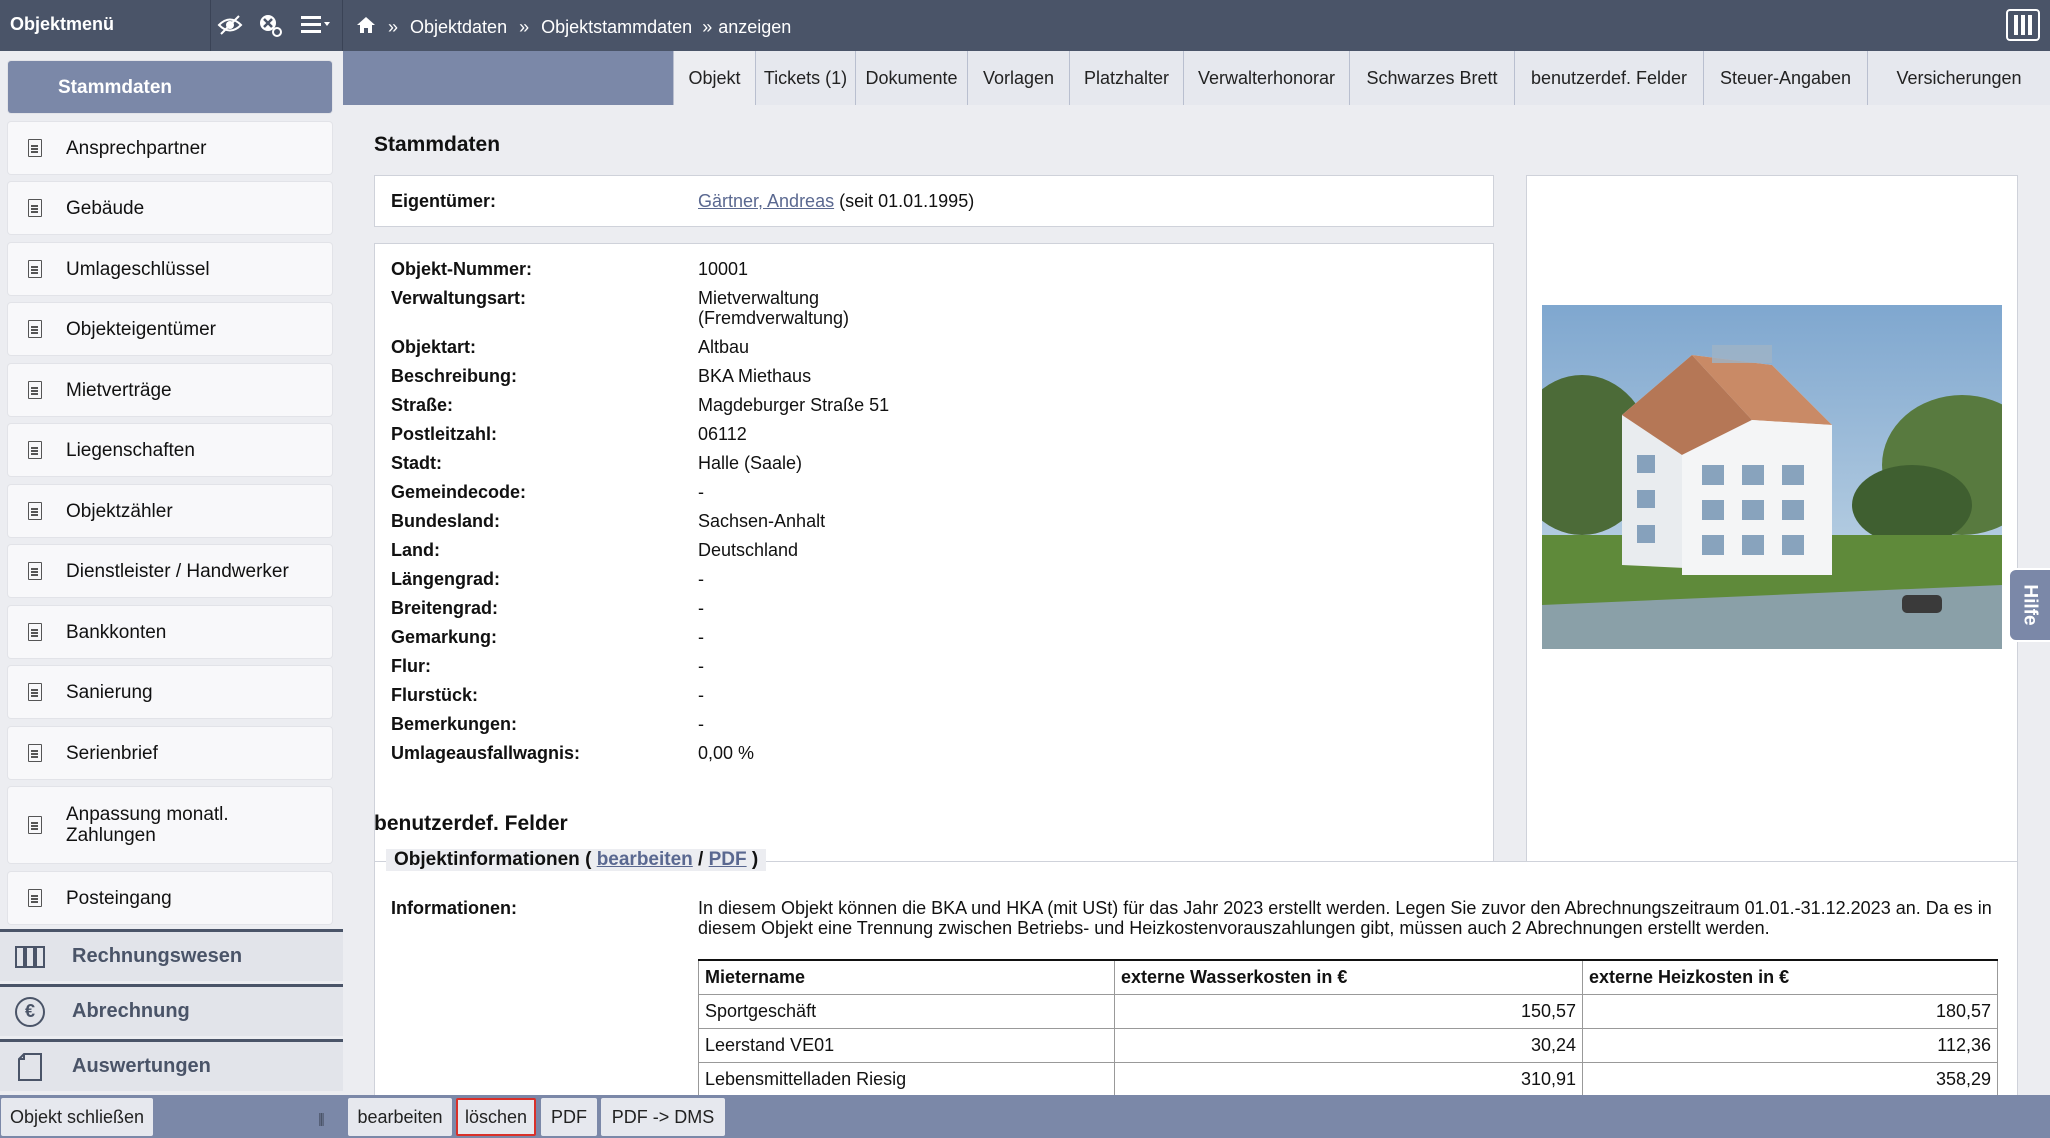 The image size is (2050, 1138). Describe the element at coordinates (435, 695) in the screenshot. I see `detail-label: Flurstück:` at that location.